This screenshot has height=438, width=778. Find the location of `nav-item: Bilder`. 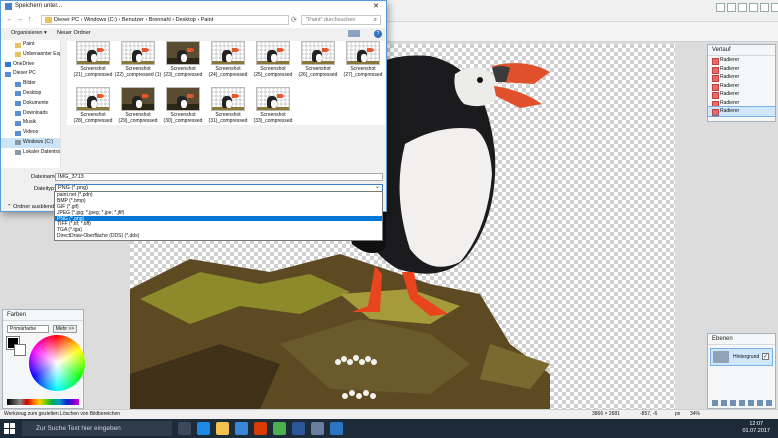

nav-item: Bilder is located at coordinates (30, 84).